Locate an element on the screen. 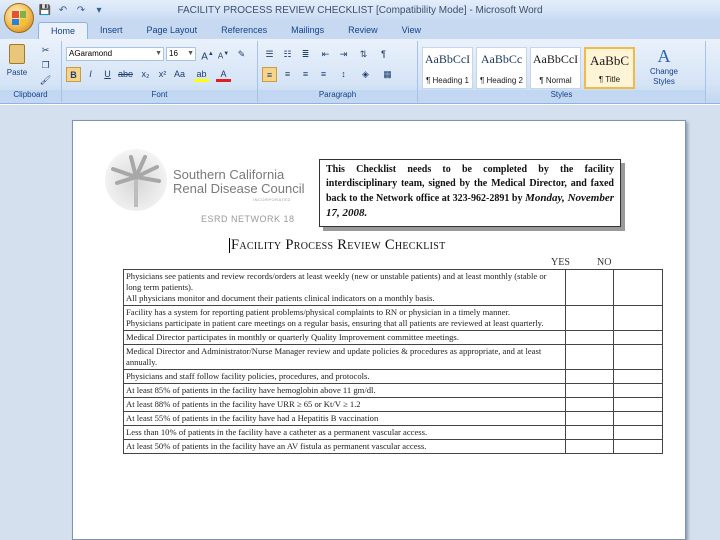 This screenshot has width=720, height=540. shading-icon: ◈ is located at coordinates (365, 74).